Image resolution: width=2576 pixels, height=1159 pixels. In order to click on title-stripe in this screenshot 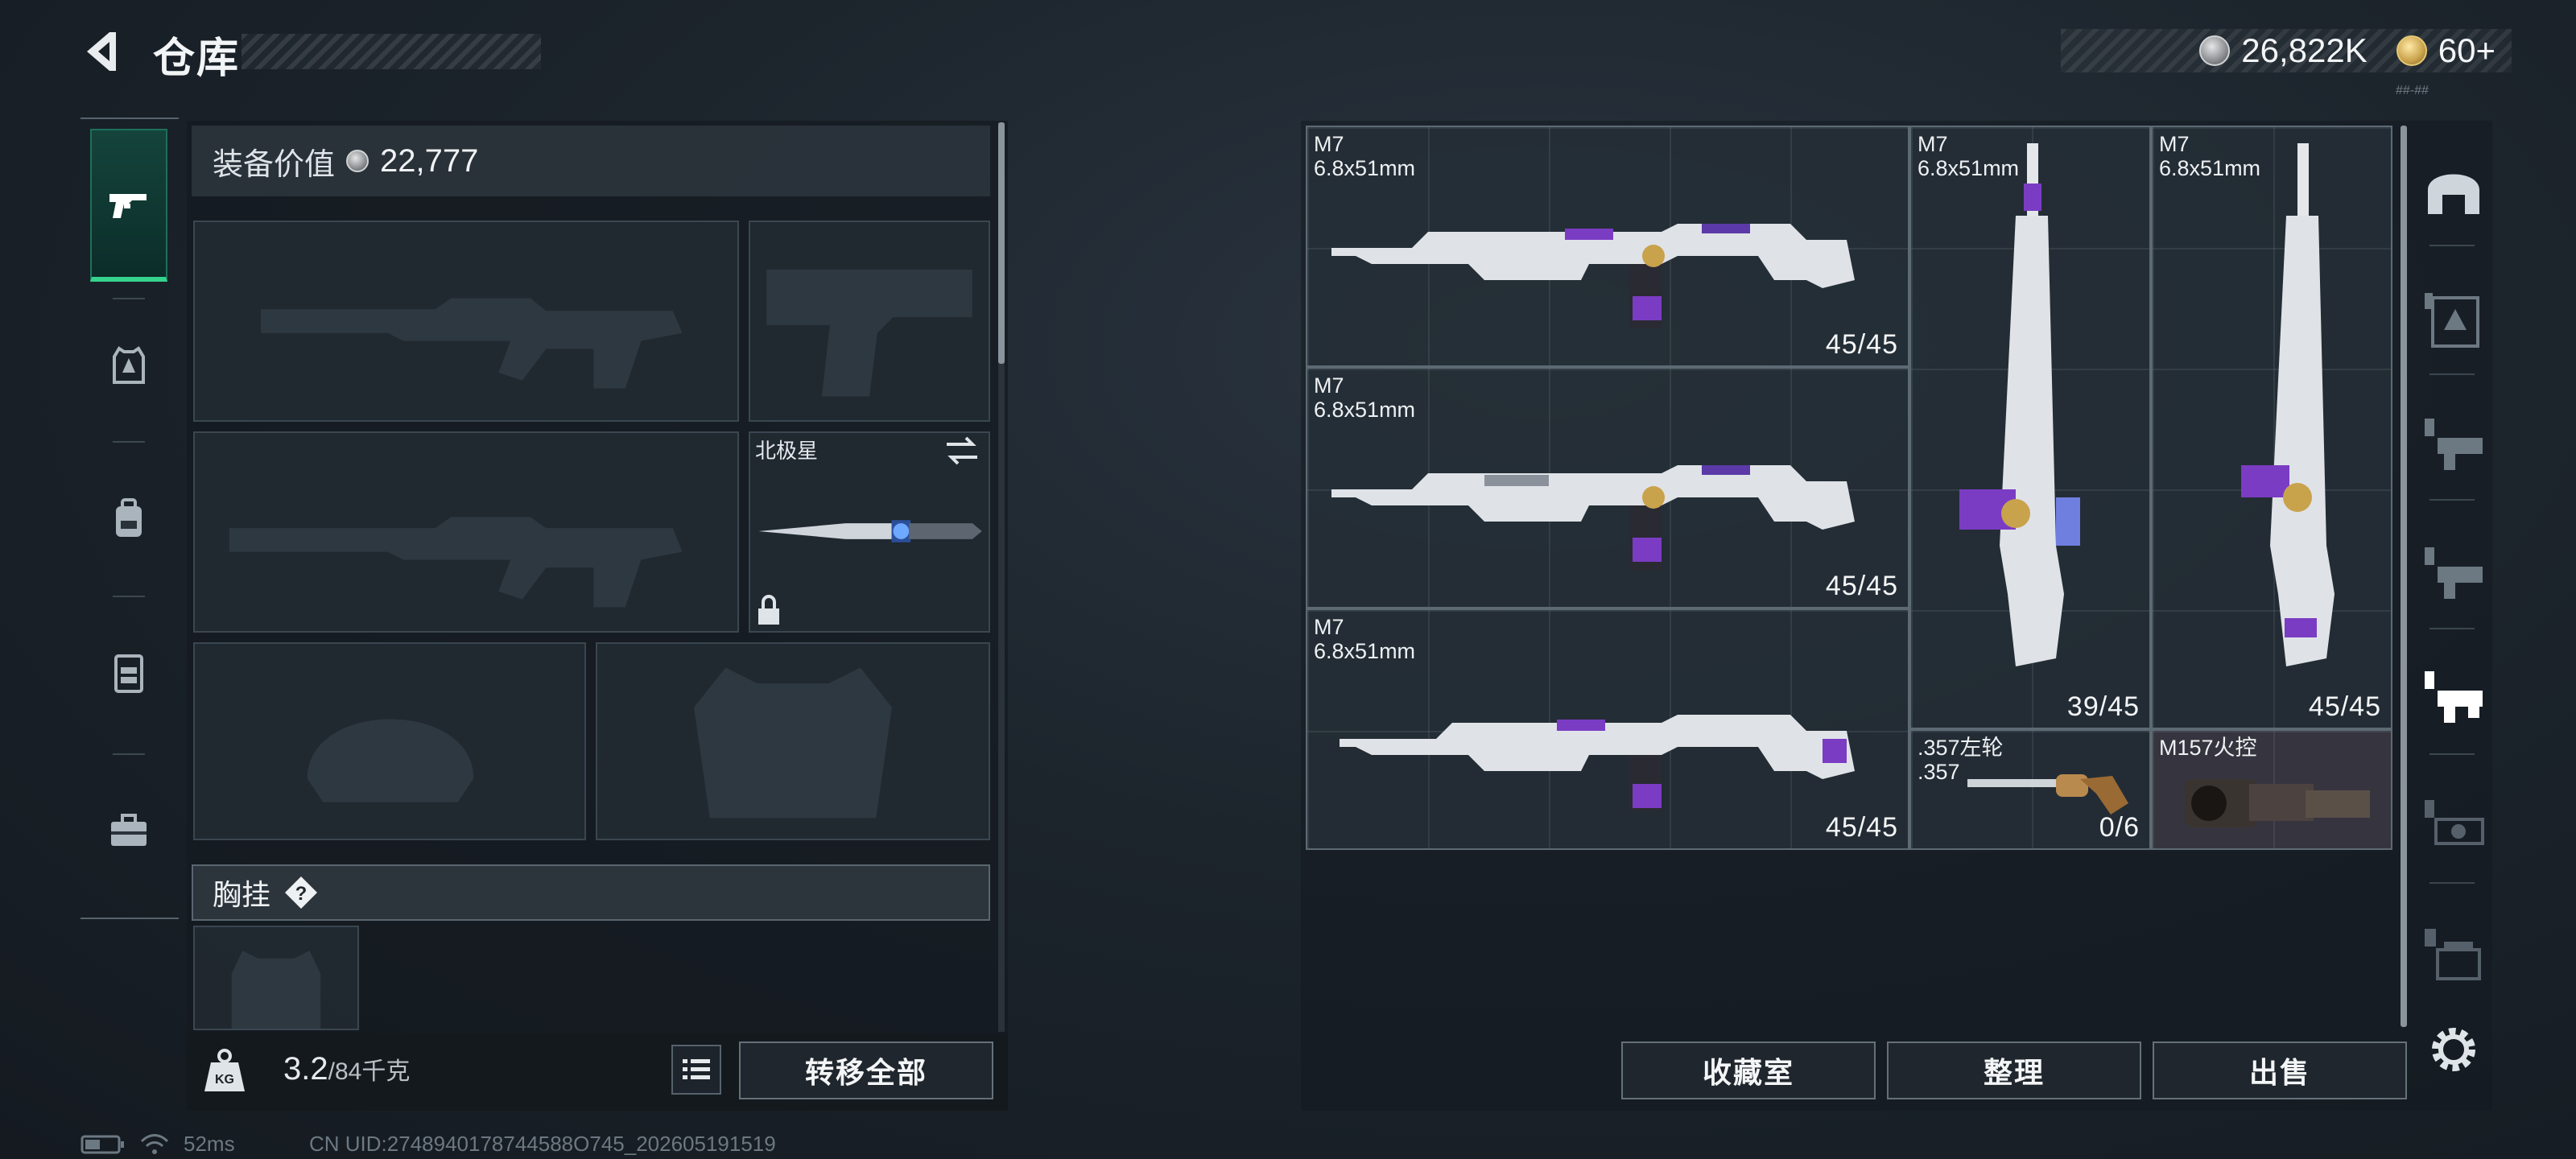, I will do `click(391, 51)`.